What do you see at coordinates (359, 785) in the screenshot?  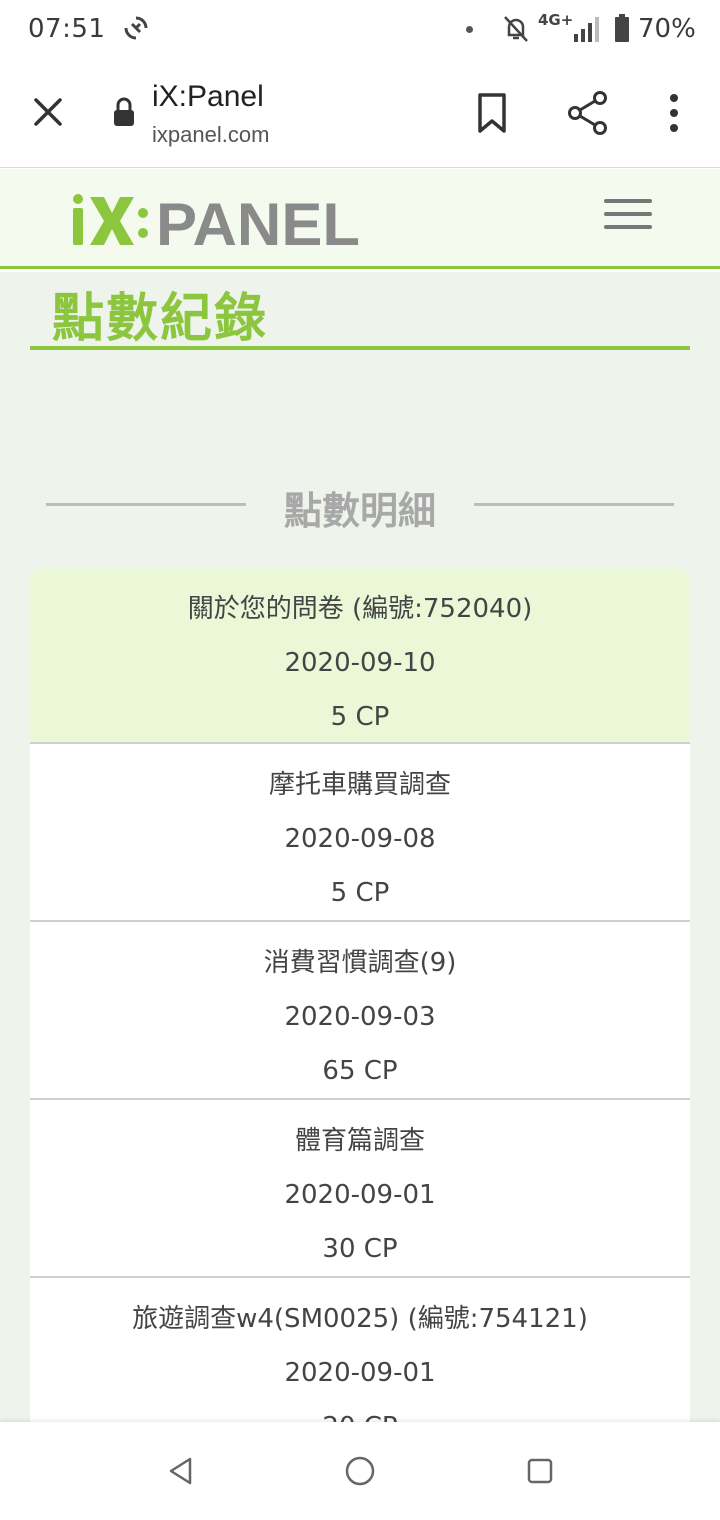 I see `record-name: 摩托車購買調查` at bounding box center [359, 785].